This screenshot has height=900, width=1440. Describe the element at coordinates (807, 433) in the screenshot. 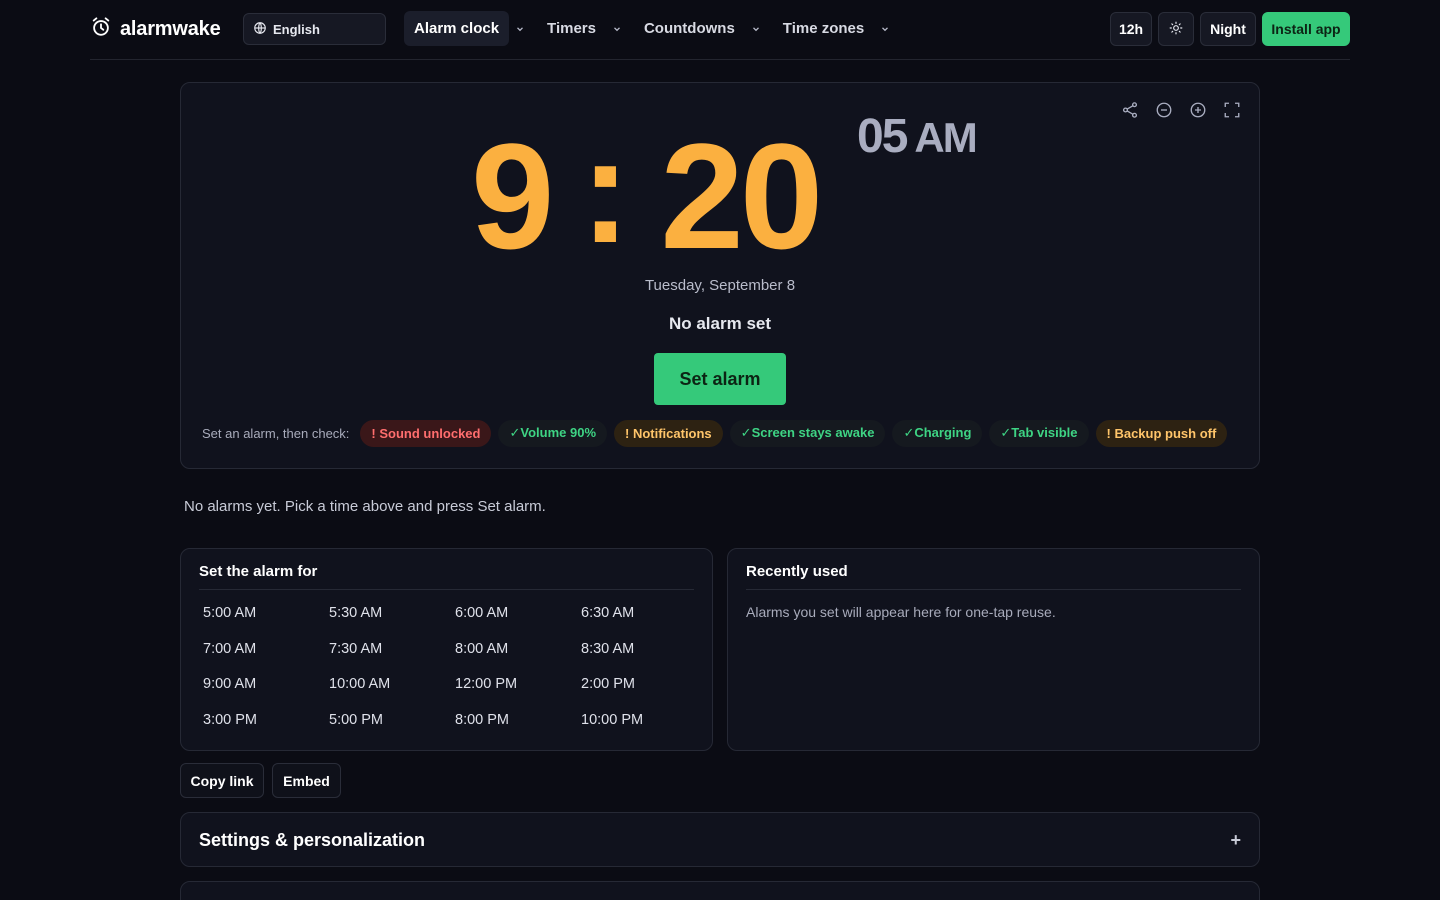

I see `check-screen-awake: ✓Screen stays awake` at that location.